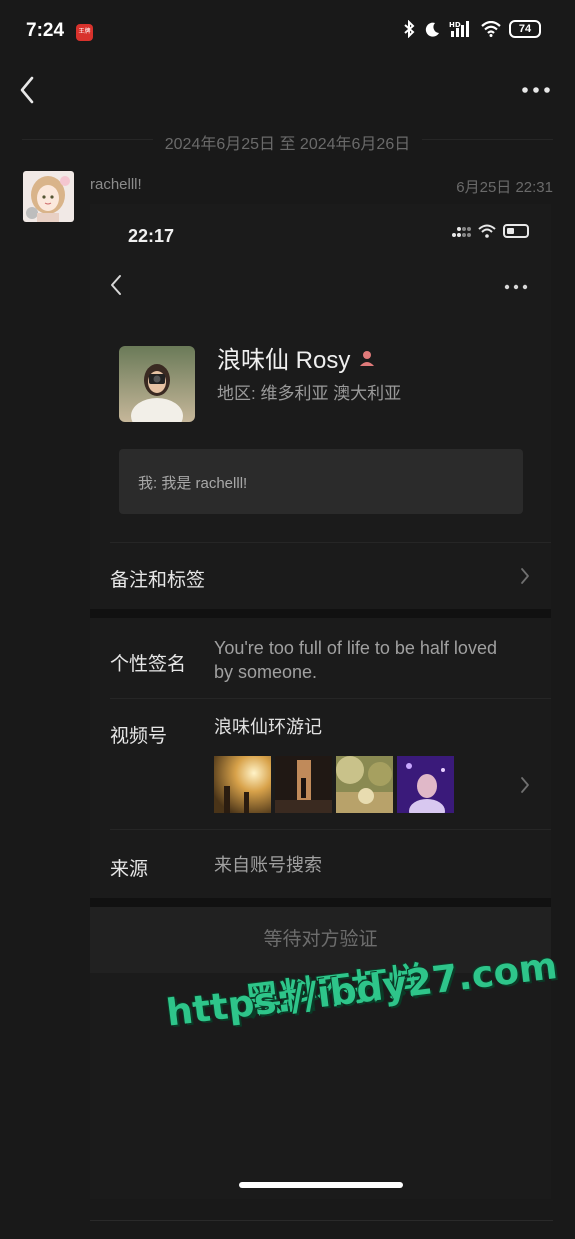 This screenshot has height=1239, width=575. I want to click on channels-label: 视频号, so click(139, 736).